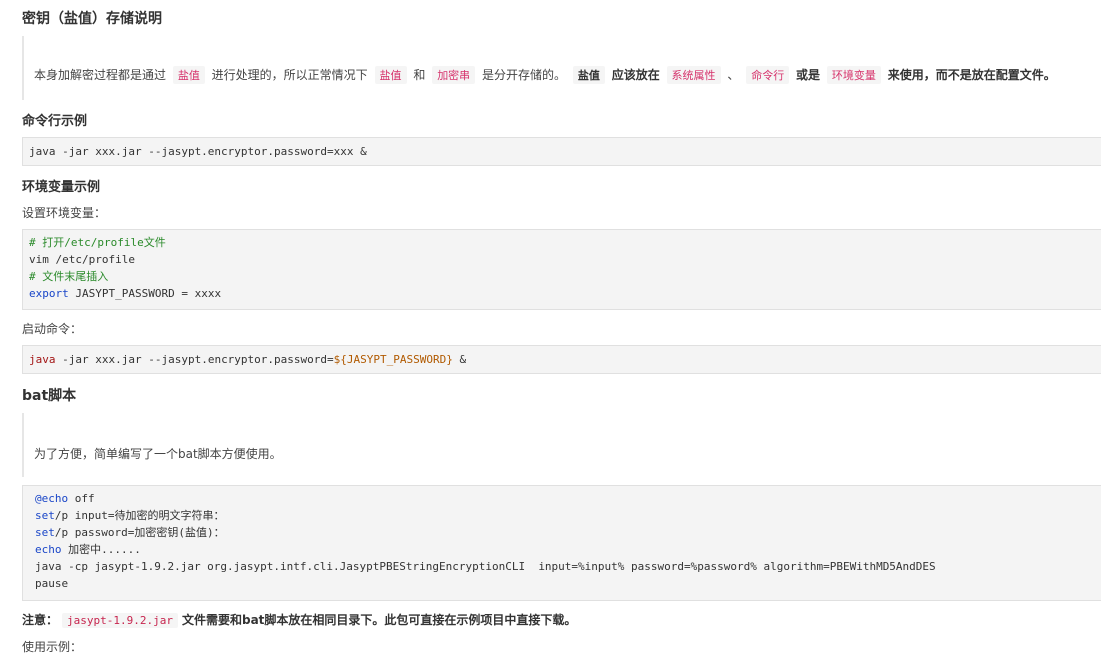 This screenshot has height=655, width=1101. I want to click on heading-env-example: 环境变量示例, so click(61, 187).